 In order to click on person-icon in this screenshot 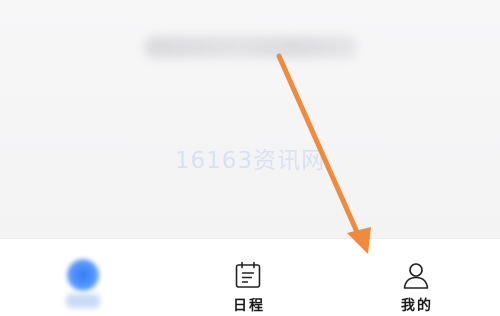, I will do `click(416, 276)`.